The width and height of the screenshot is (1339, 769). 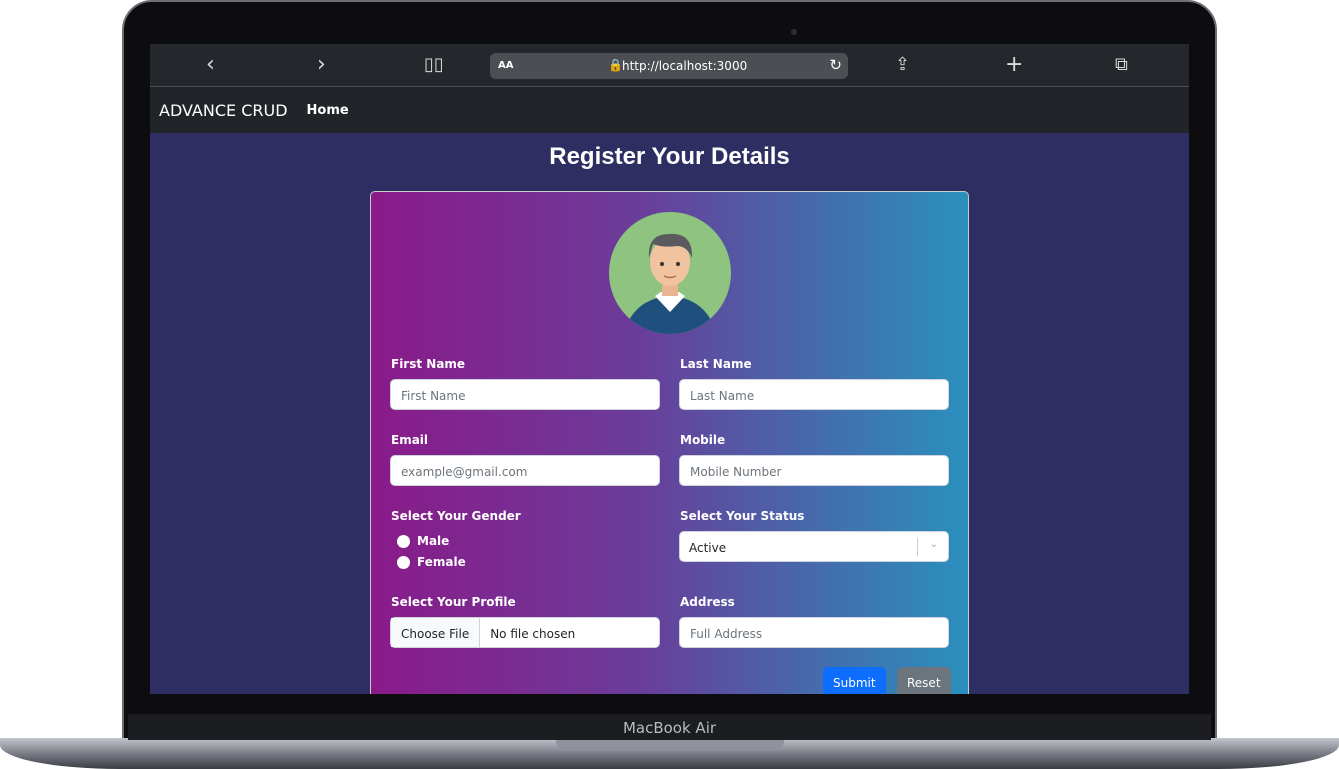 What do you see at coordinates (742, 516) in the screenshot?
I see `status-label: Select Your Status` at bounding box center [742, 516].